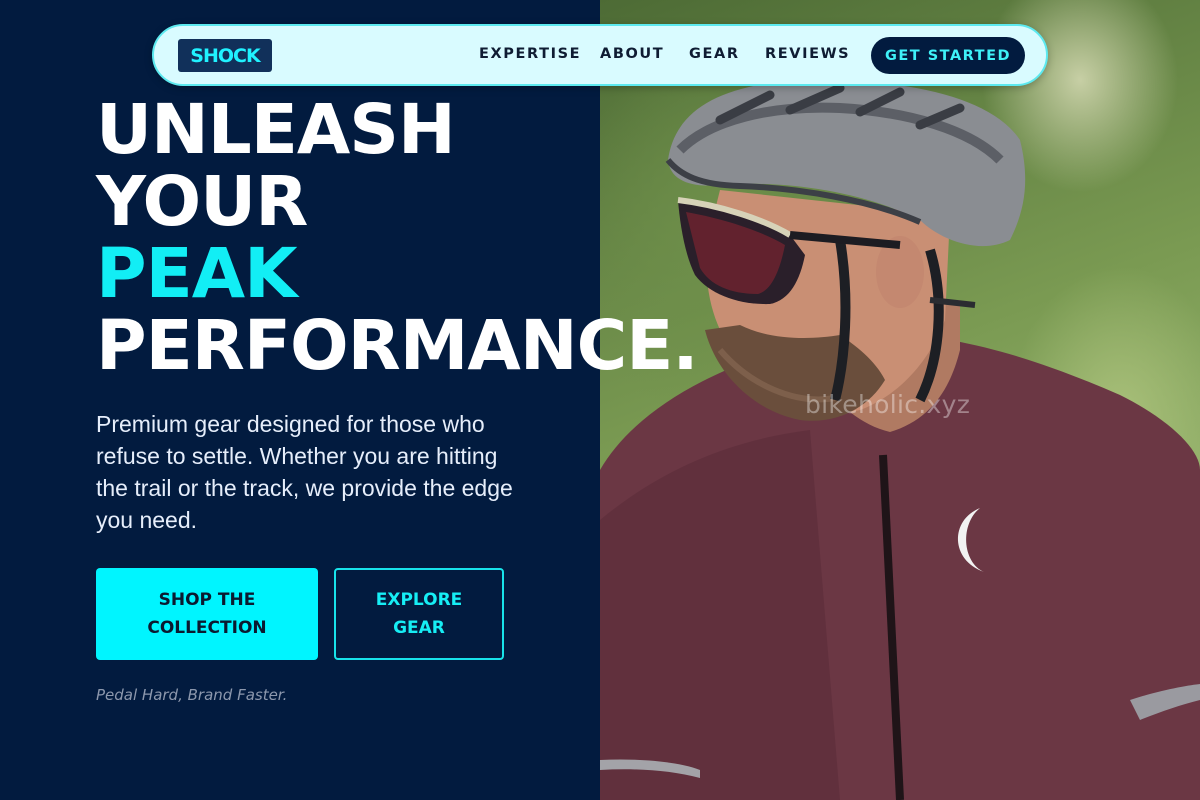 The height and width of the screenshot is (800, 1200). I want to click on nav-link-gear: GEAR, so click(714, 56).